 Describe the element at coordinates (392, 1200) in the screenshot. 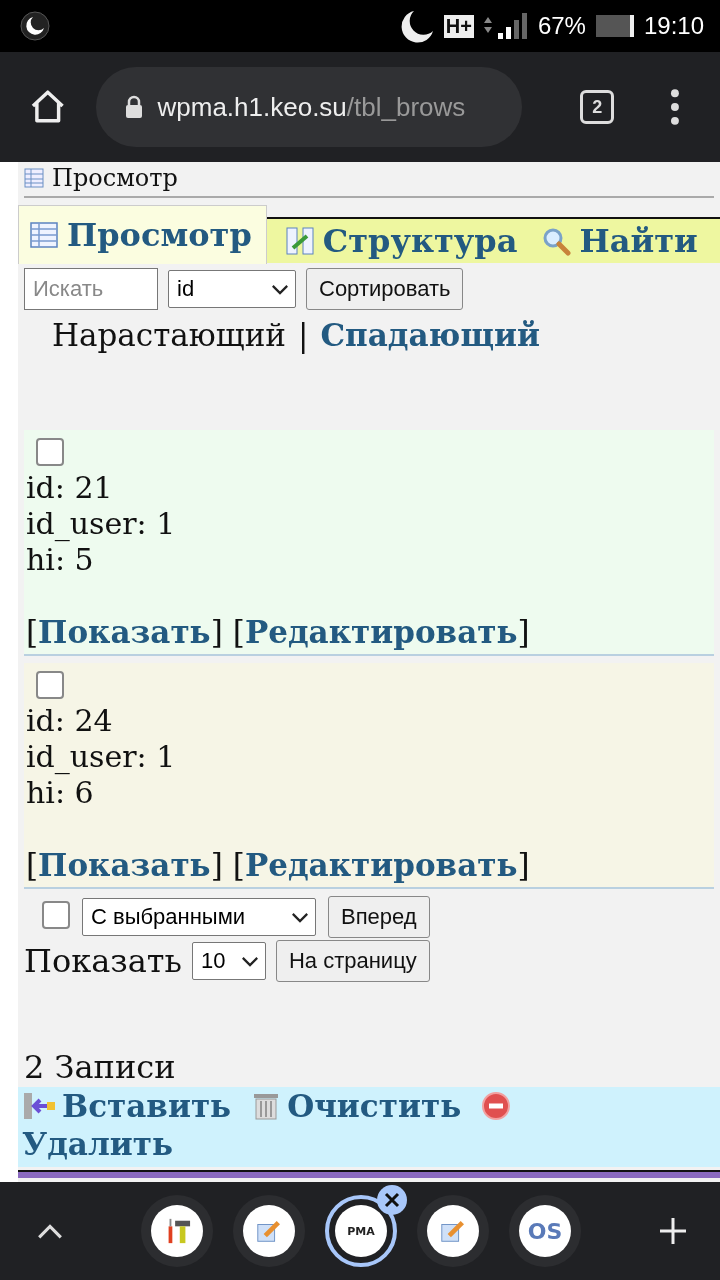

I see `close-icon` at that location.